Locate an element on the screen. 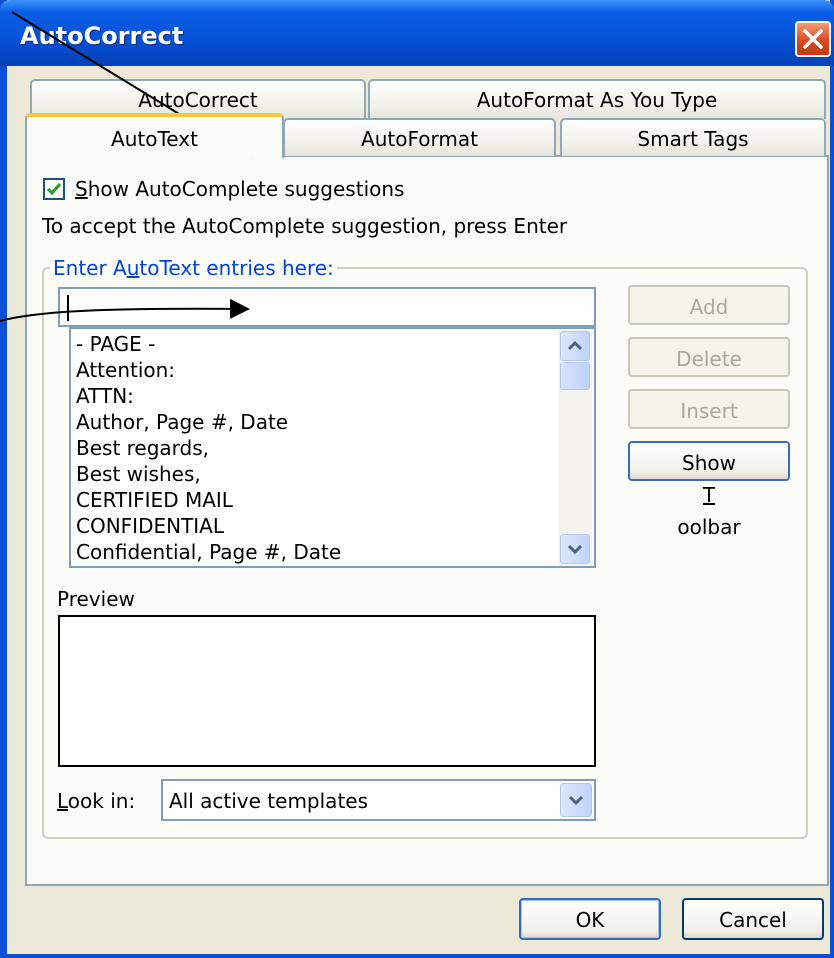  tab-autotext: AutoText is located at coordinates (154, 135).